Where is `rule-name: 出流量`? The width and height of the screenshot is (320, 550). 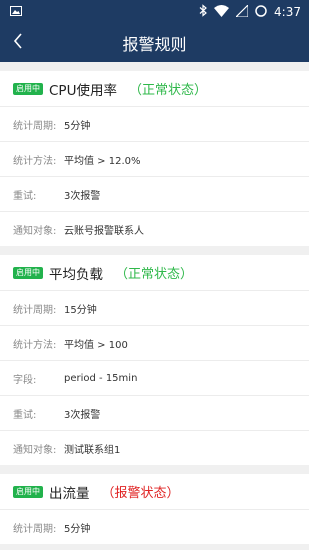
rule-name: 出流量 is located at coordinates (69, 493).